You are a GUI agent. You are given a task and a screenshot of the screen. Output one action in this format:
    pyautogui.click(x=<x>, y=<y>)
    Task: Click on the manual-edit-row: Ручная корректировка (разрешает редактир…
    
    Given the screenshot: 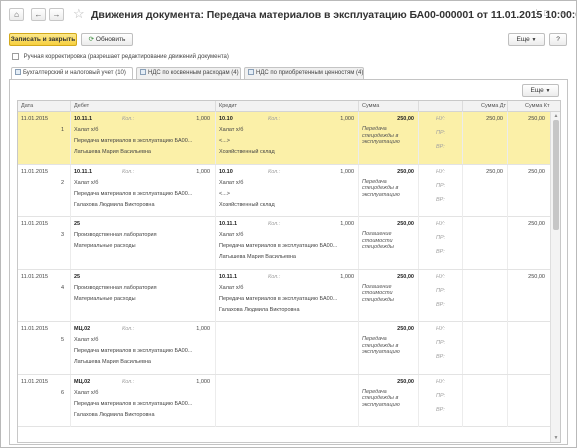 What is the action you would take?
    pyautogui.click(x=120, y=57)
    